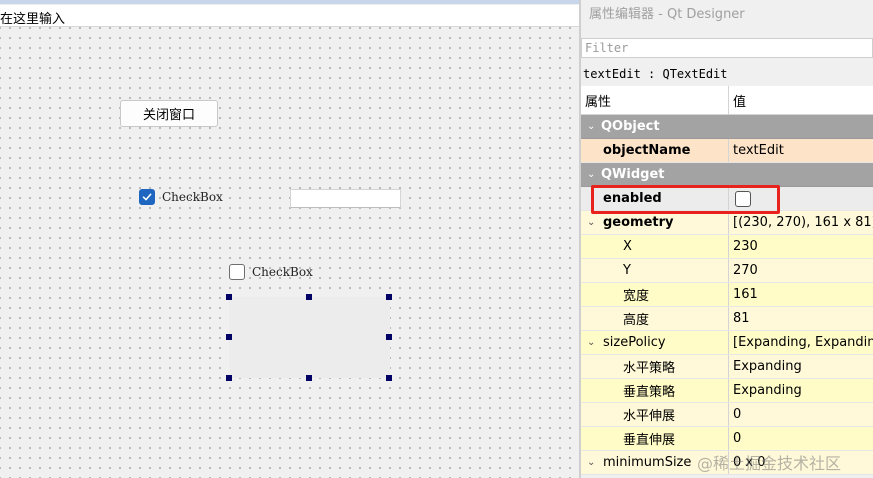 The width and height of the screenshot is (873, 478). What do you see at coordinates (598, 102) in the screenshot?
I see `header-property: 属性` at bounding box center [598, 102].